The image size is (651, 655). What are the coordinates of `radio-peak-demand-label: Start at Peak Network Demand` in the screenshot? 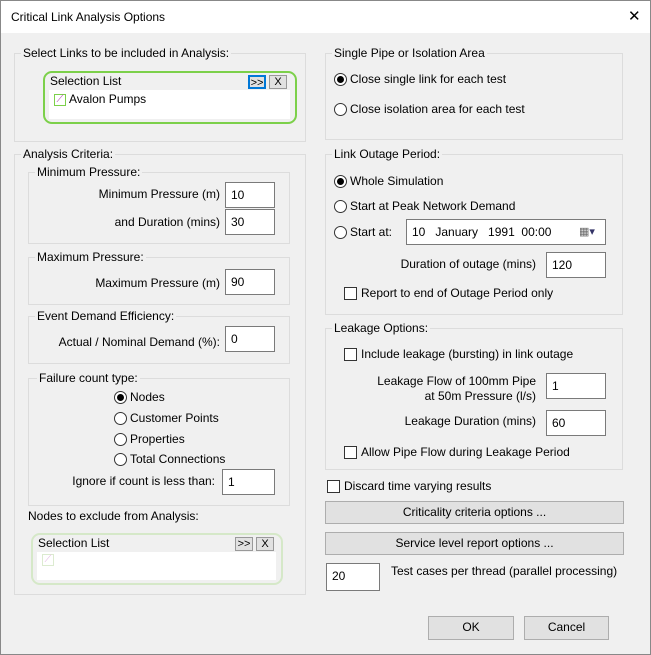 It's located at (433, 206).